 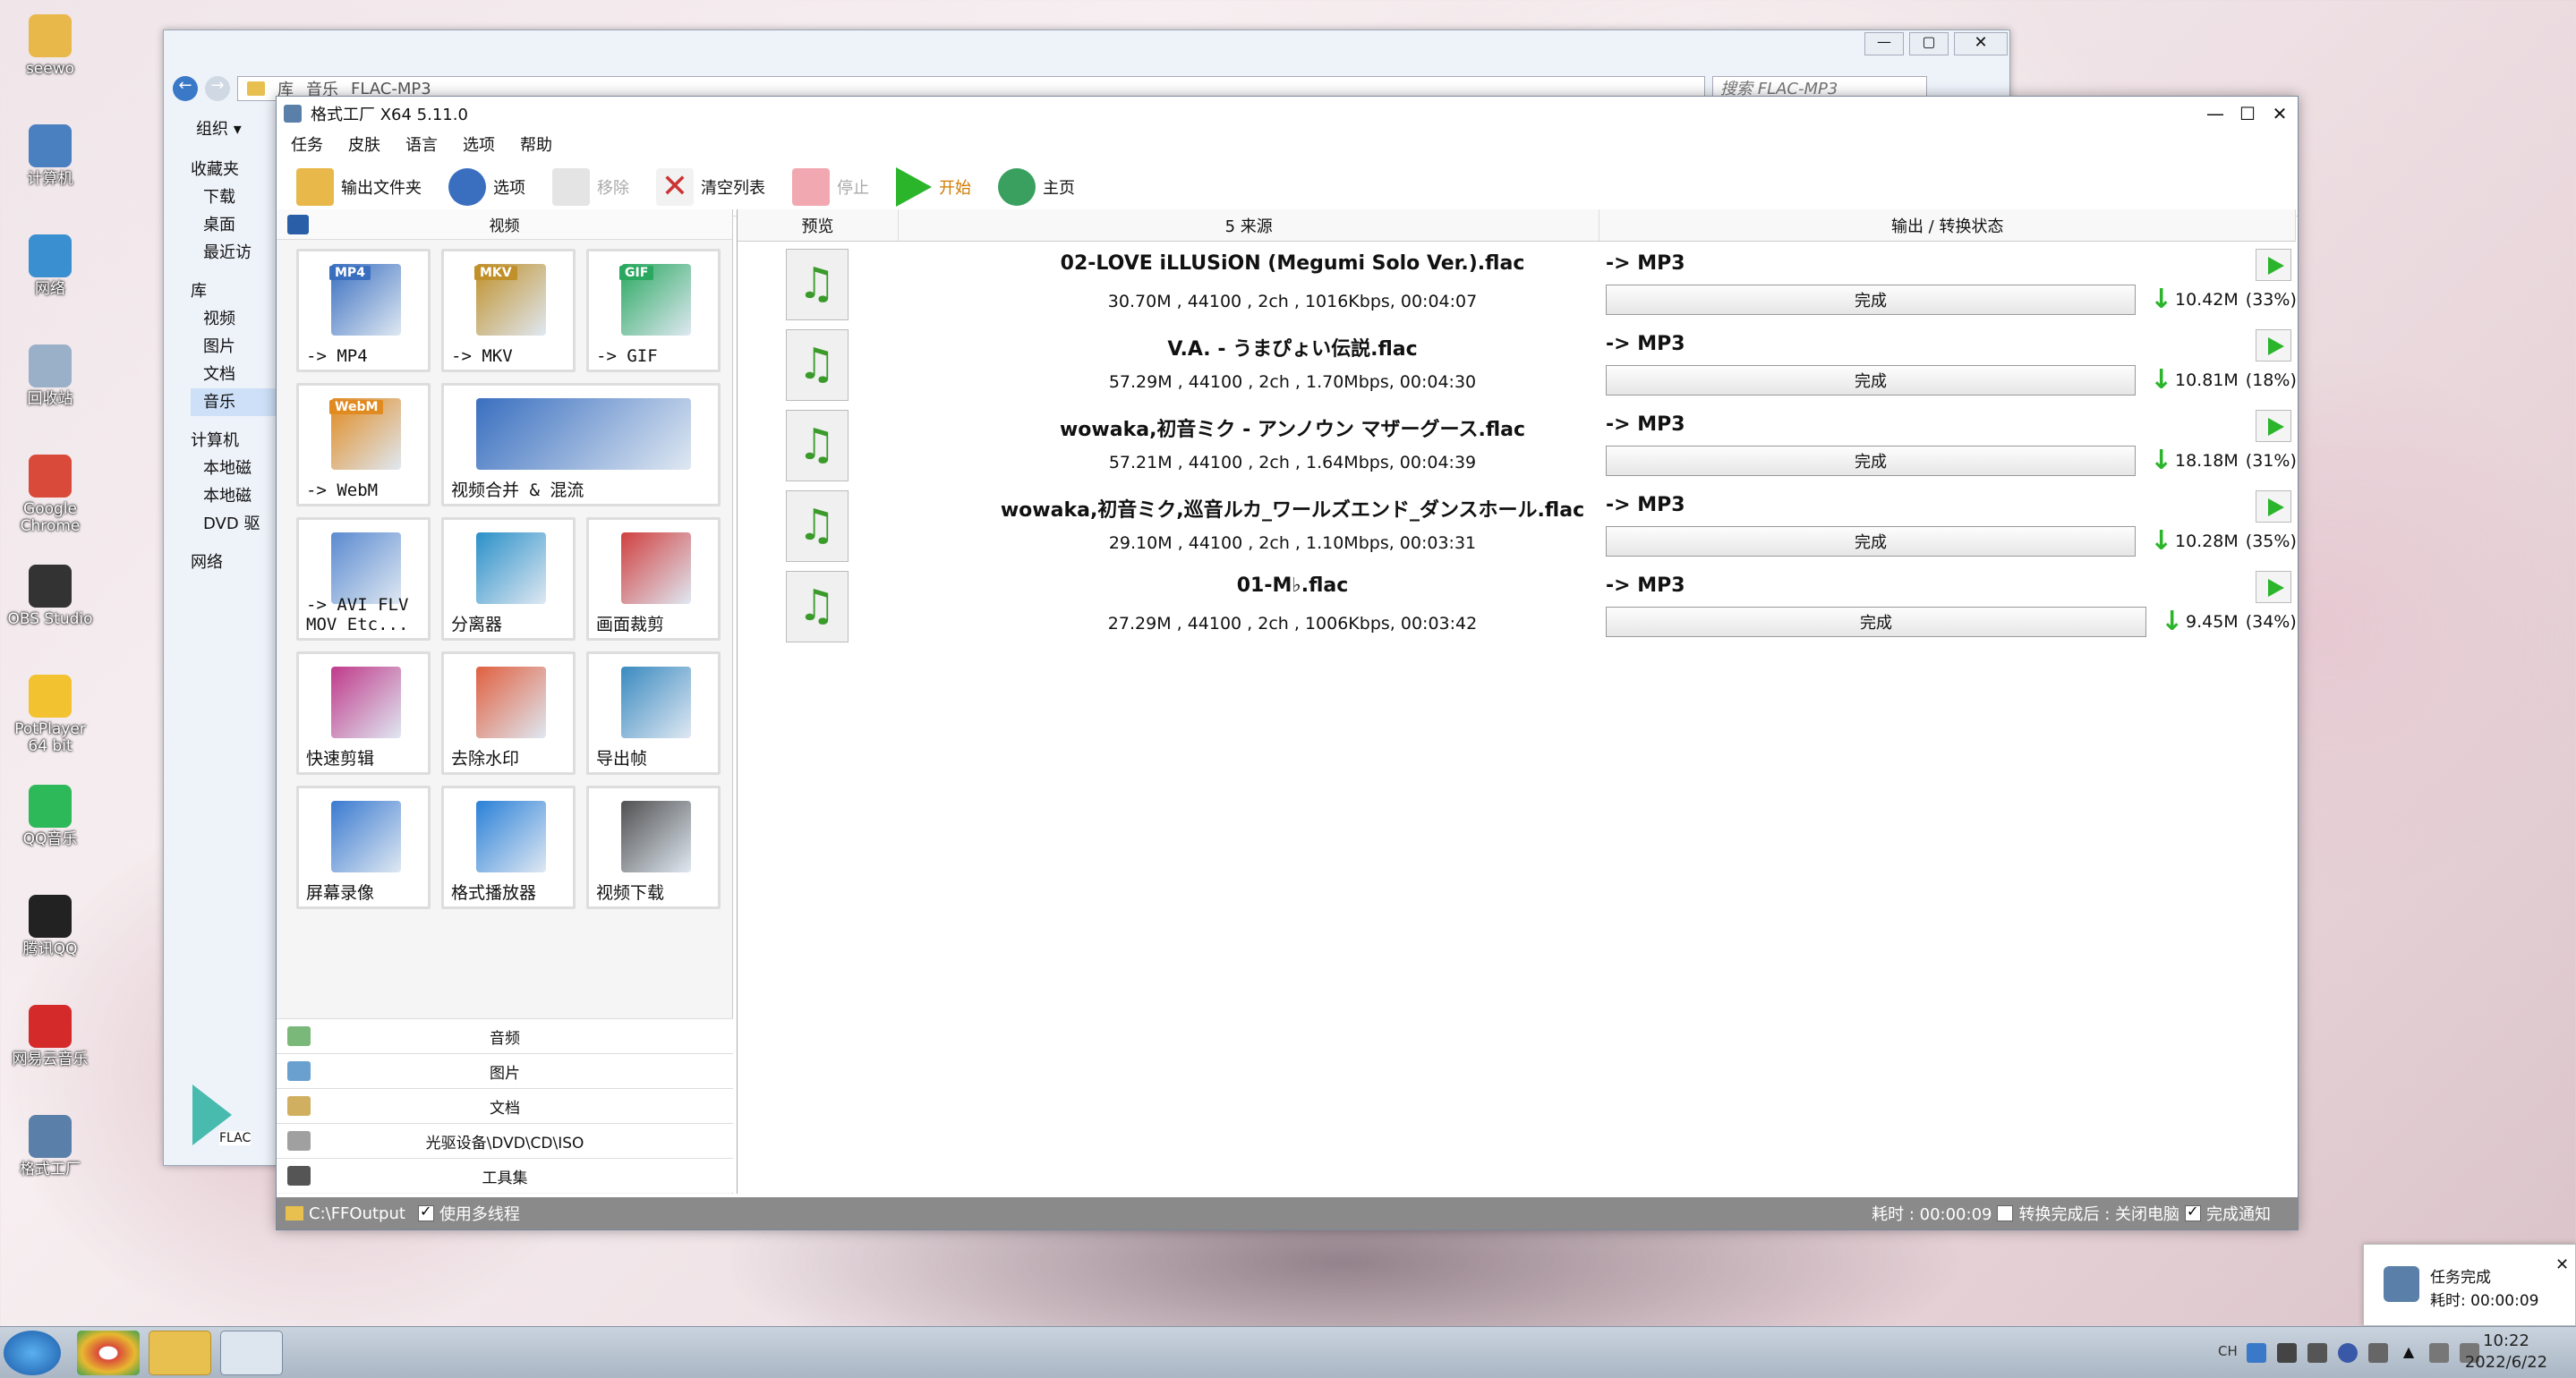 What do you see at coordinates (425, 1212) in the screenshot?
I see `multithread-checkbox` at bounding box center [425, 1212].